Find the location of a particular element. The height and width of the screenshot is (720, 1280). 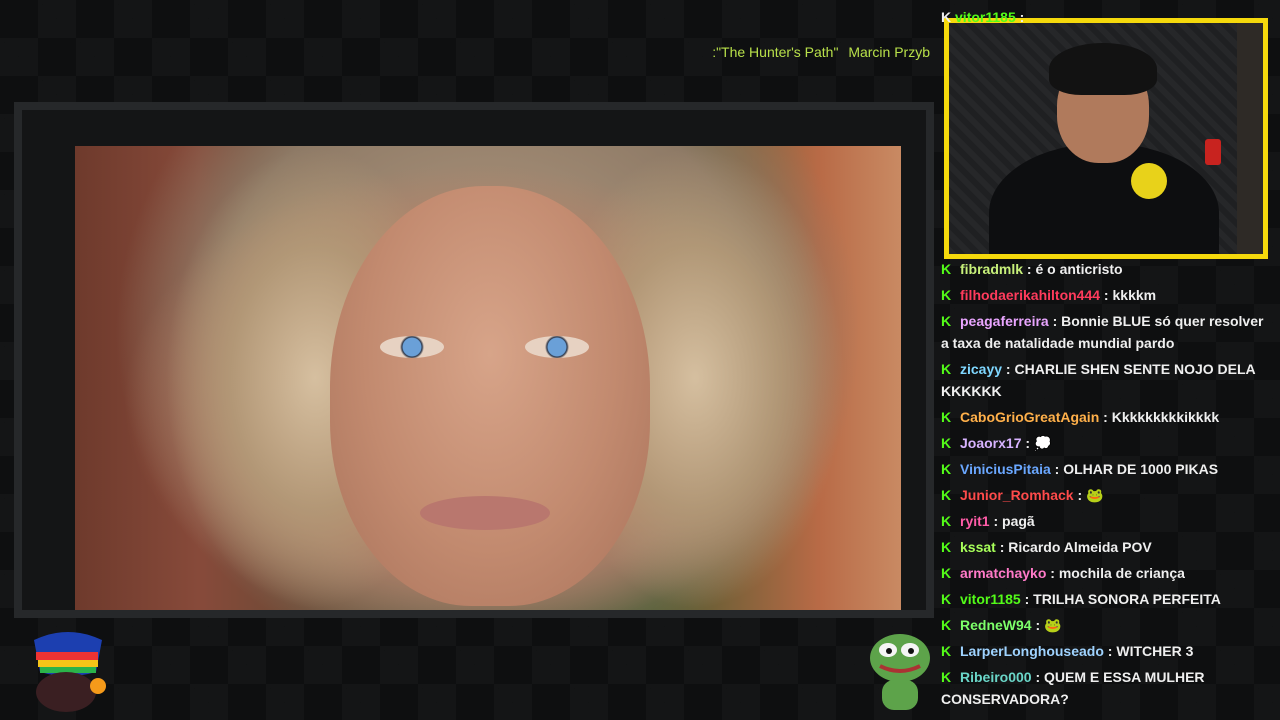

chat-message-text: mochila de criança is located at coordinates (1121, 573).